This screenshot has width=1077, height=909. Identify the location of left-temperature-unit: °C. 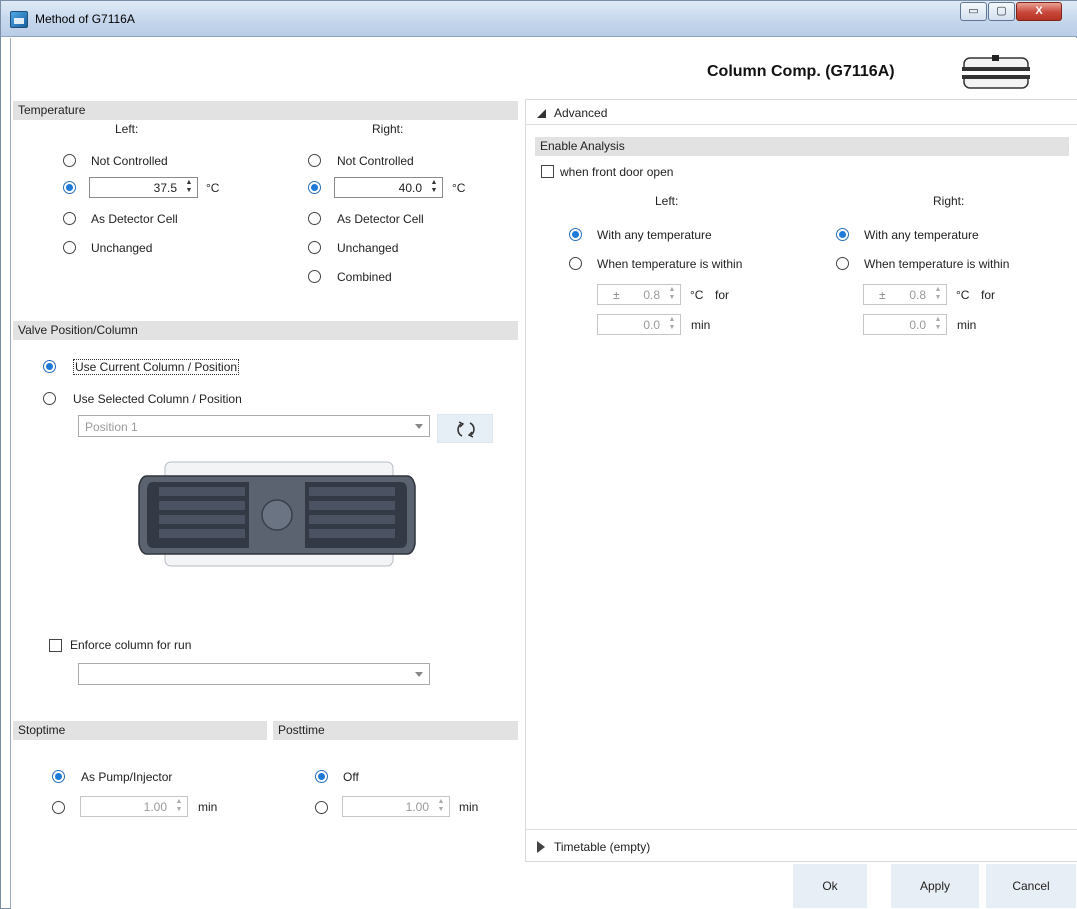
(213, 188).